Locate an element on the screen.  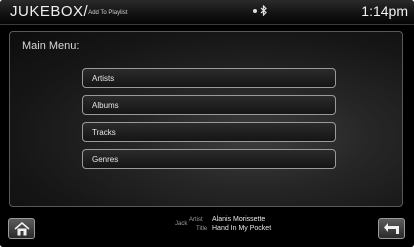
status-icons is located at coordinates (260, 11).